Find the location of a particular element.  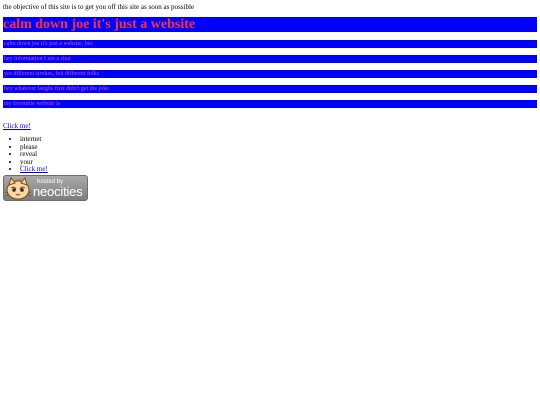

blue-bar-1-text: calm down joe it's just a website, bet. is located at coordinates (49, 44).